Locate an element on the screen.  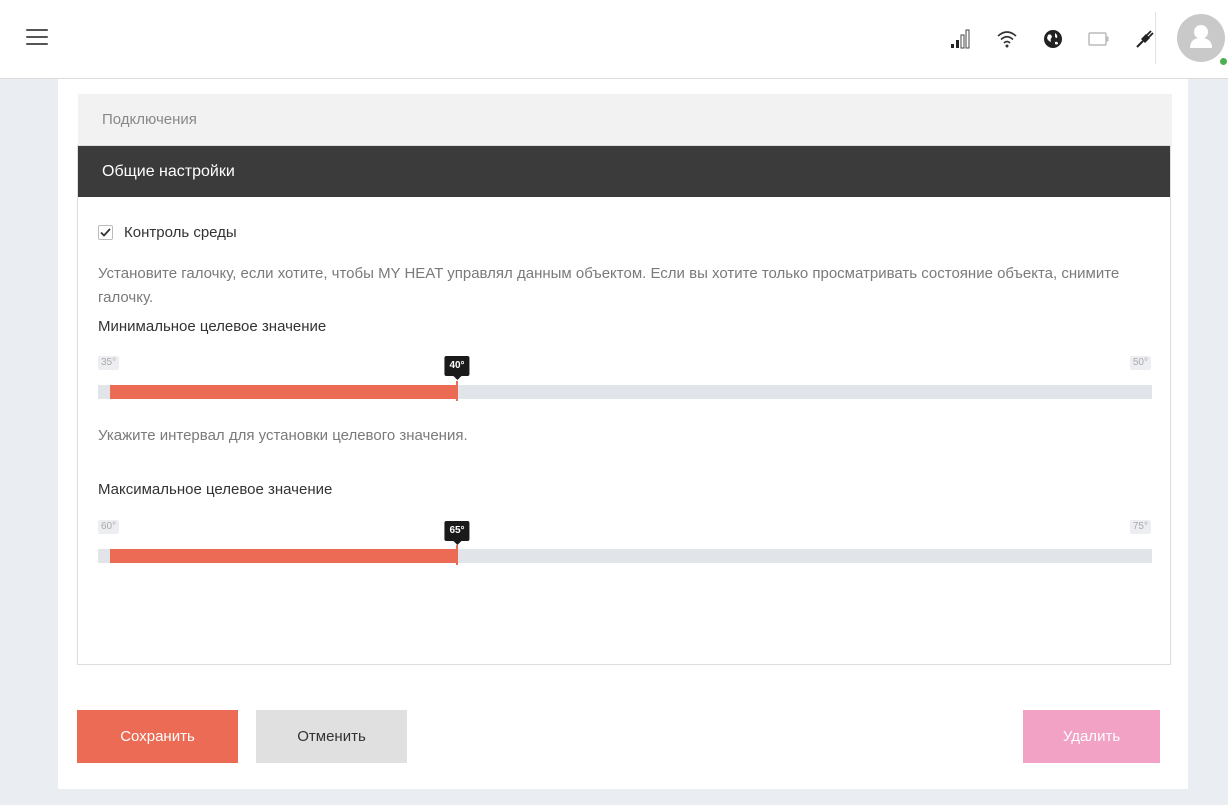
min-target-value-tooltip: 40° is located at coordinates (457, 368).